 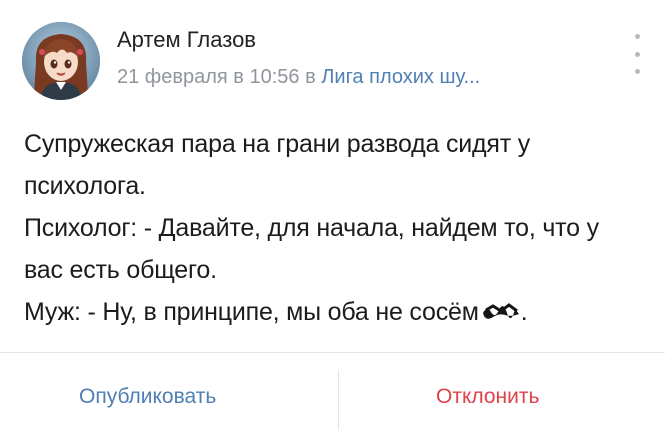 What do you see at coordinates (219, 77) in the screenshot?
I see `post-date: 21 февраля в 10:56 в` at bounding box center [219, 77].